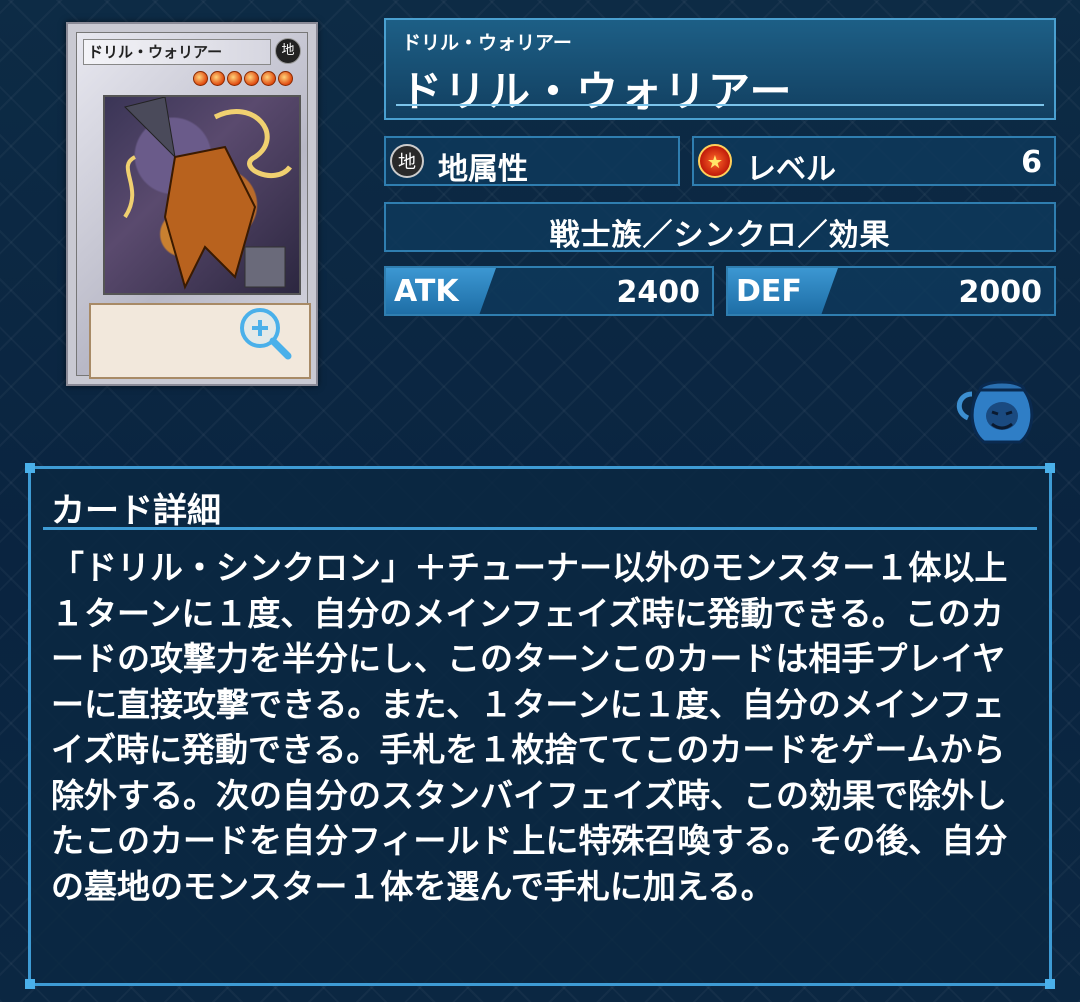 The image size is (1080, 1002). I want to click on earth-attribute-icon: 地, so click(407, 161).